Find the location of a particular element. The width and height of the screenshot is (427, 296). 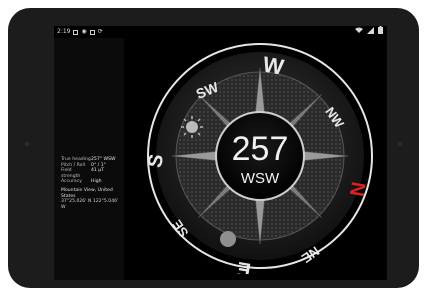

sync-icon: ⟳ is located at coordinates (100, 31).